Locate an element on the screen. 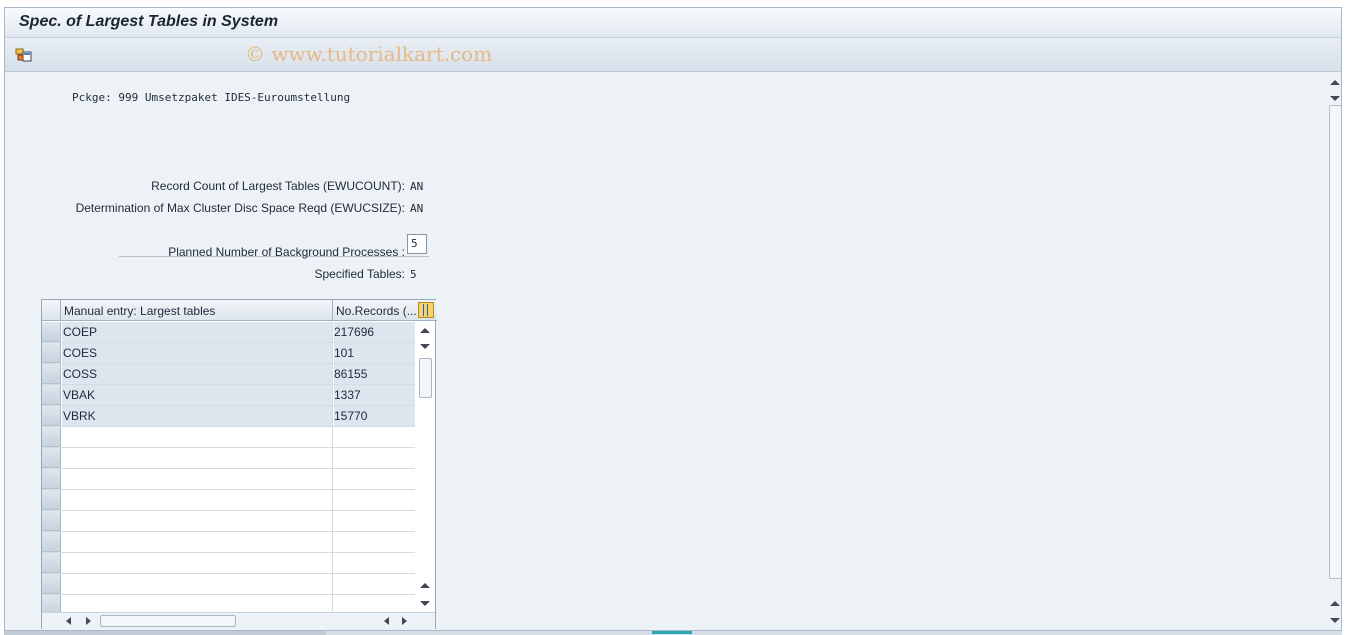  table-row: COSS 86155 is located at coordinates (228, 374).